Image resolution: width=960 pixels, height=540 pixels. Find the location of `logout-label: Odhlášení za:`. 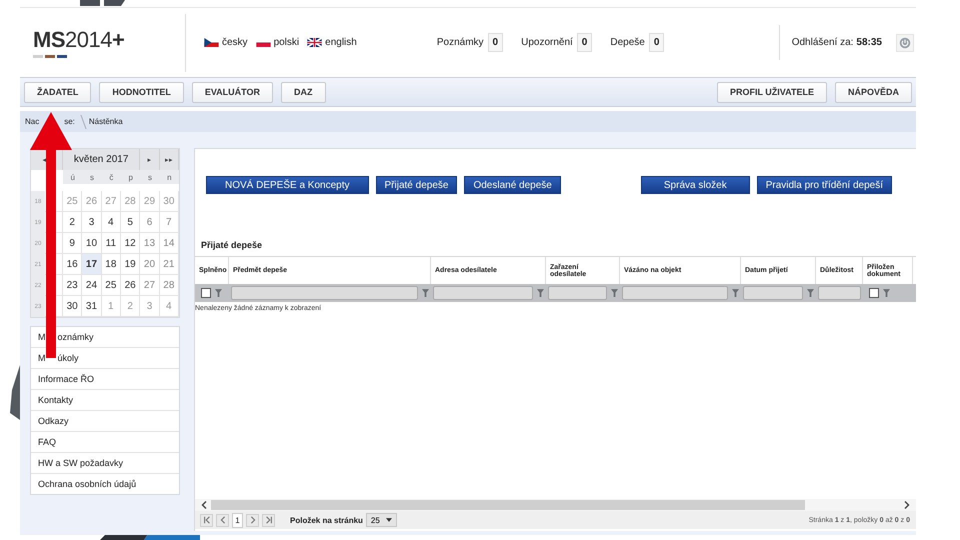

logout-label: Odhlášení za: is located at coordinates (823, 42).